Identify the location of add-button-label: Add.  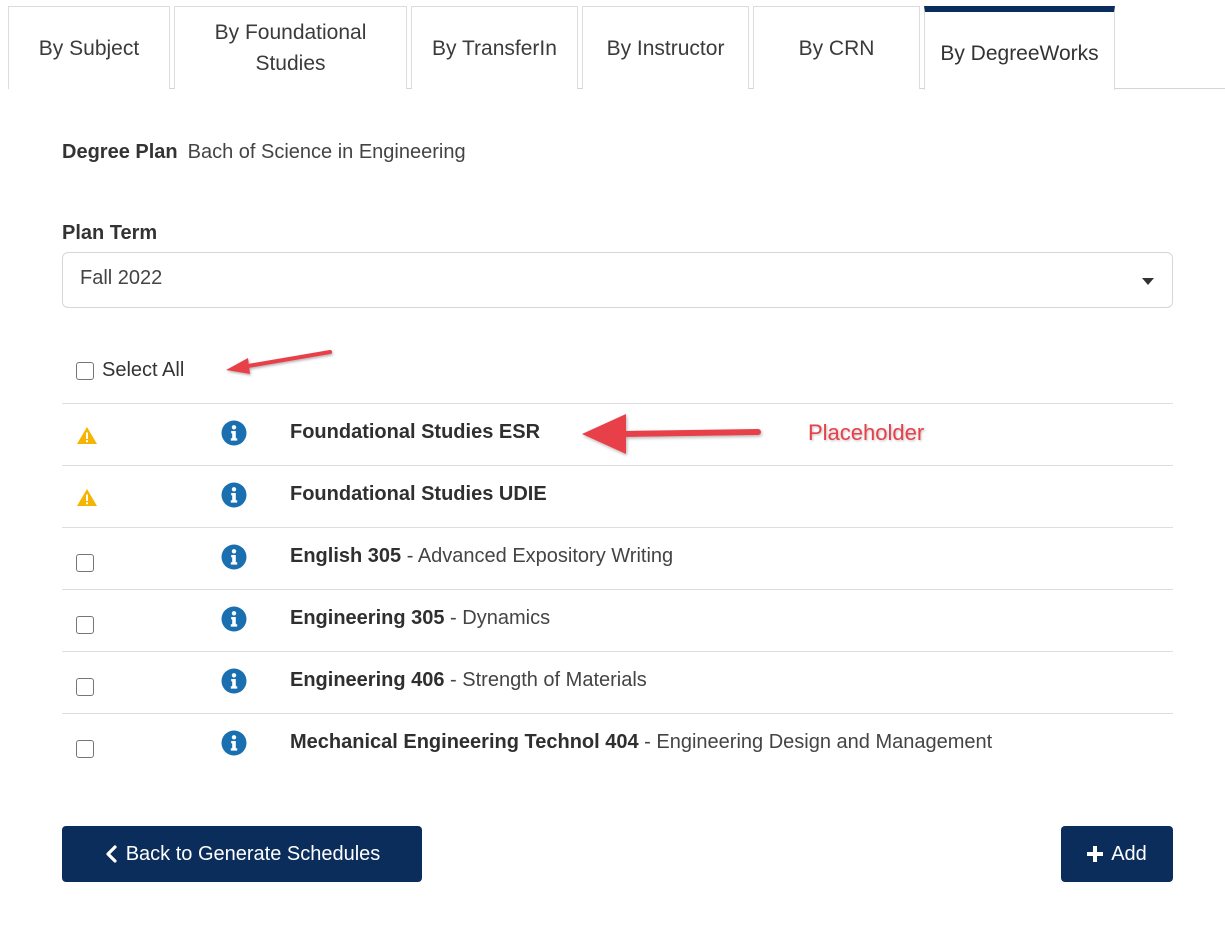
(1129, 853).